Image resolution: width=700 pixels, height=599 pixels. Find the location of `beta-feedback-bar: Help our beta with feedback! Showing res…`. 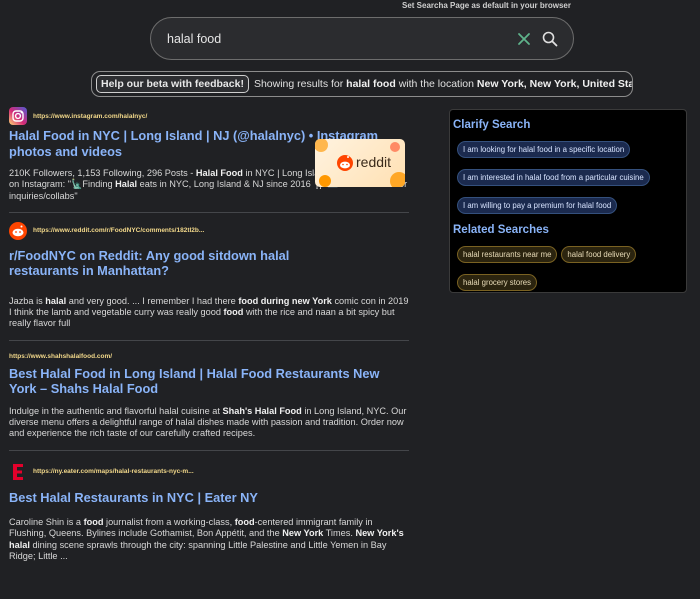

beta-feedback-bar: Help our beta with feedback! Showing res… is located at coordinates (362, 84).